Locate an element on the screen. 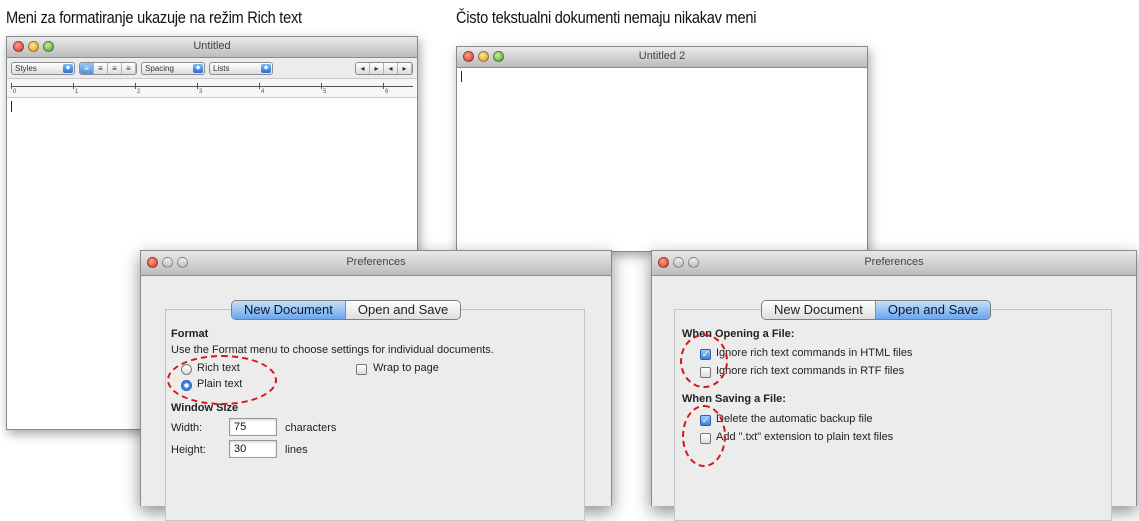 The width and height of the screenshot is (1139, 521). ruler-number: 0 is located at coordinates (15, 92).